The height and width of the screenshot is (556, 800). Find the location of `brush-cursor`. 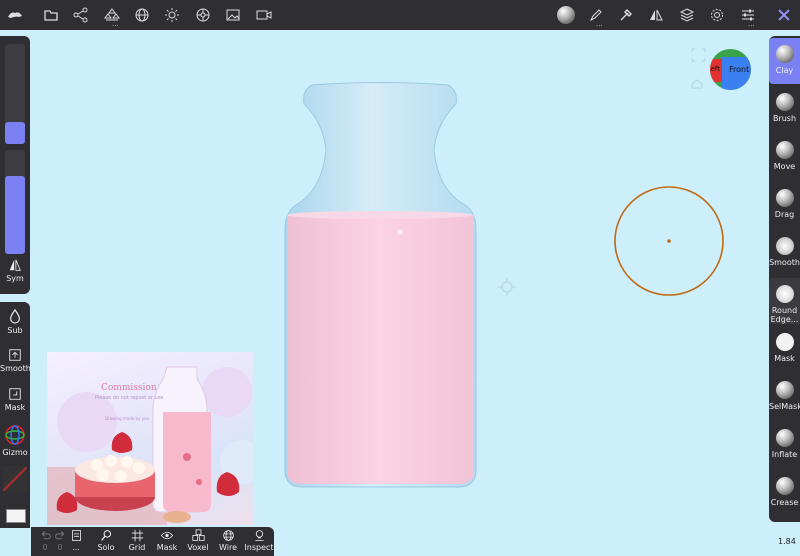

brush-cursor is located at coordinates (669, 241).